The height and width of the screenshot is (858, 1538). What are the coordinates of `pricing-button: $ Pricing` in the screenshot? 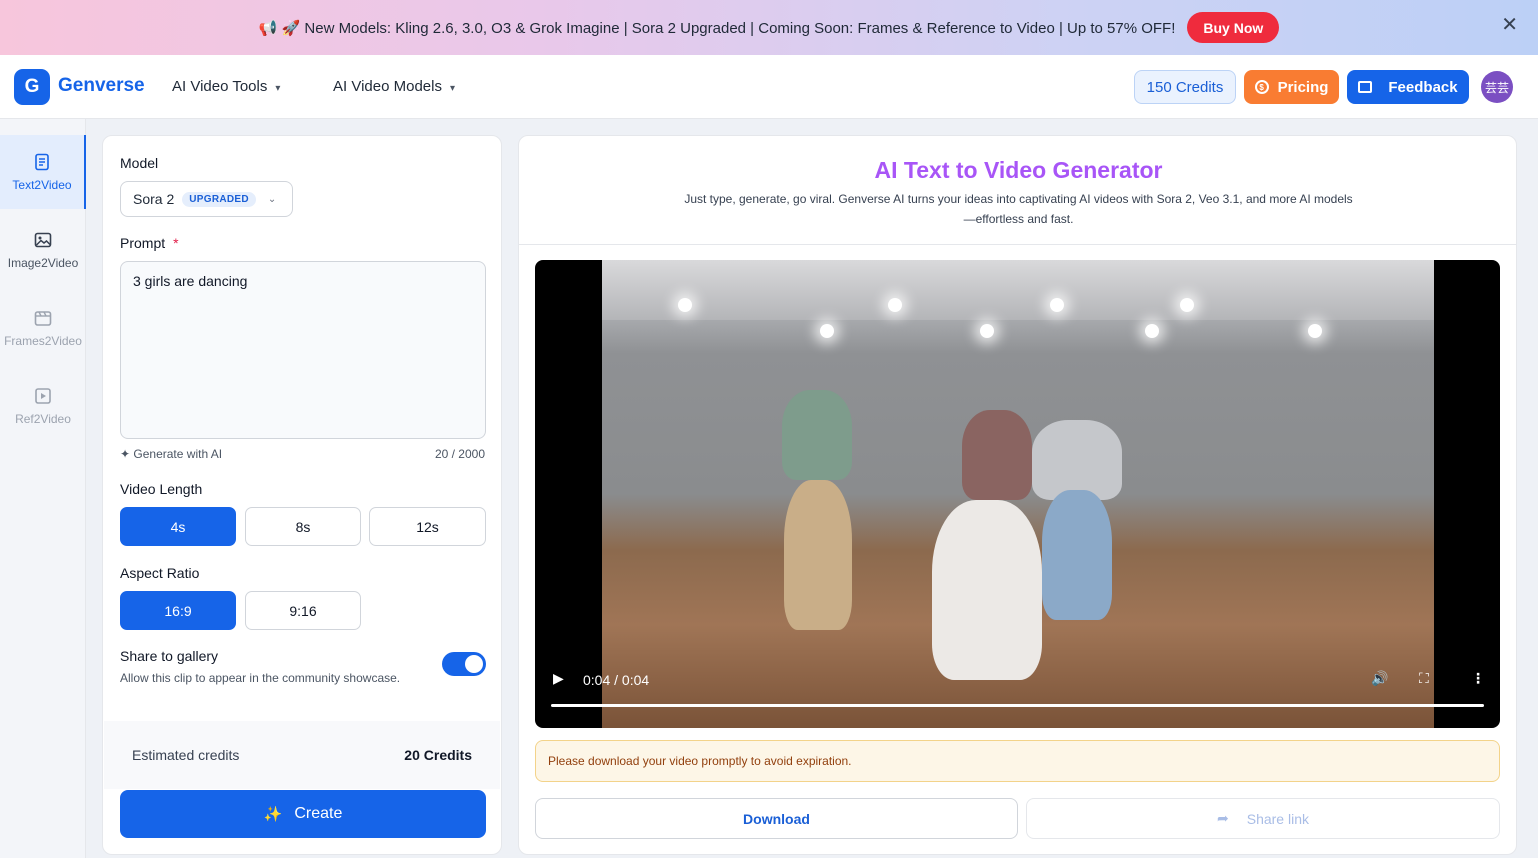 It's located at (1291, 87).